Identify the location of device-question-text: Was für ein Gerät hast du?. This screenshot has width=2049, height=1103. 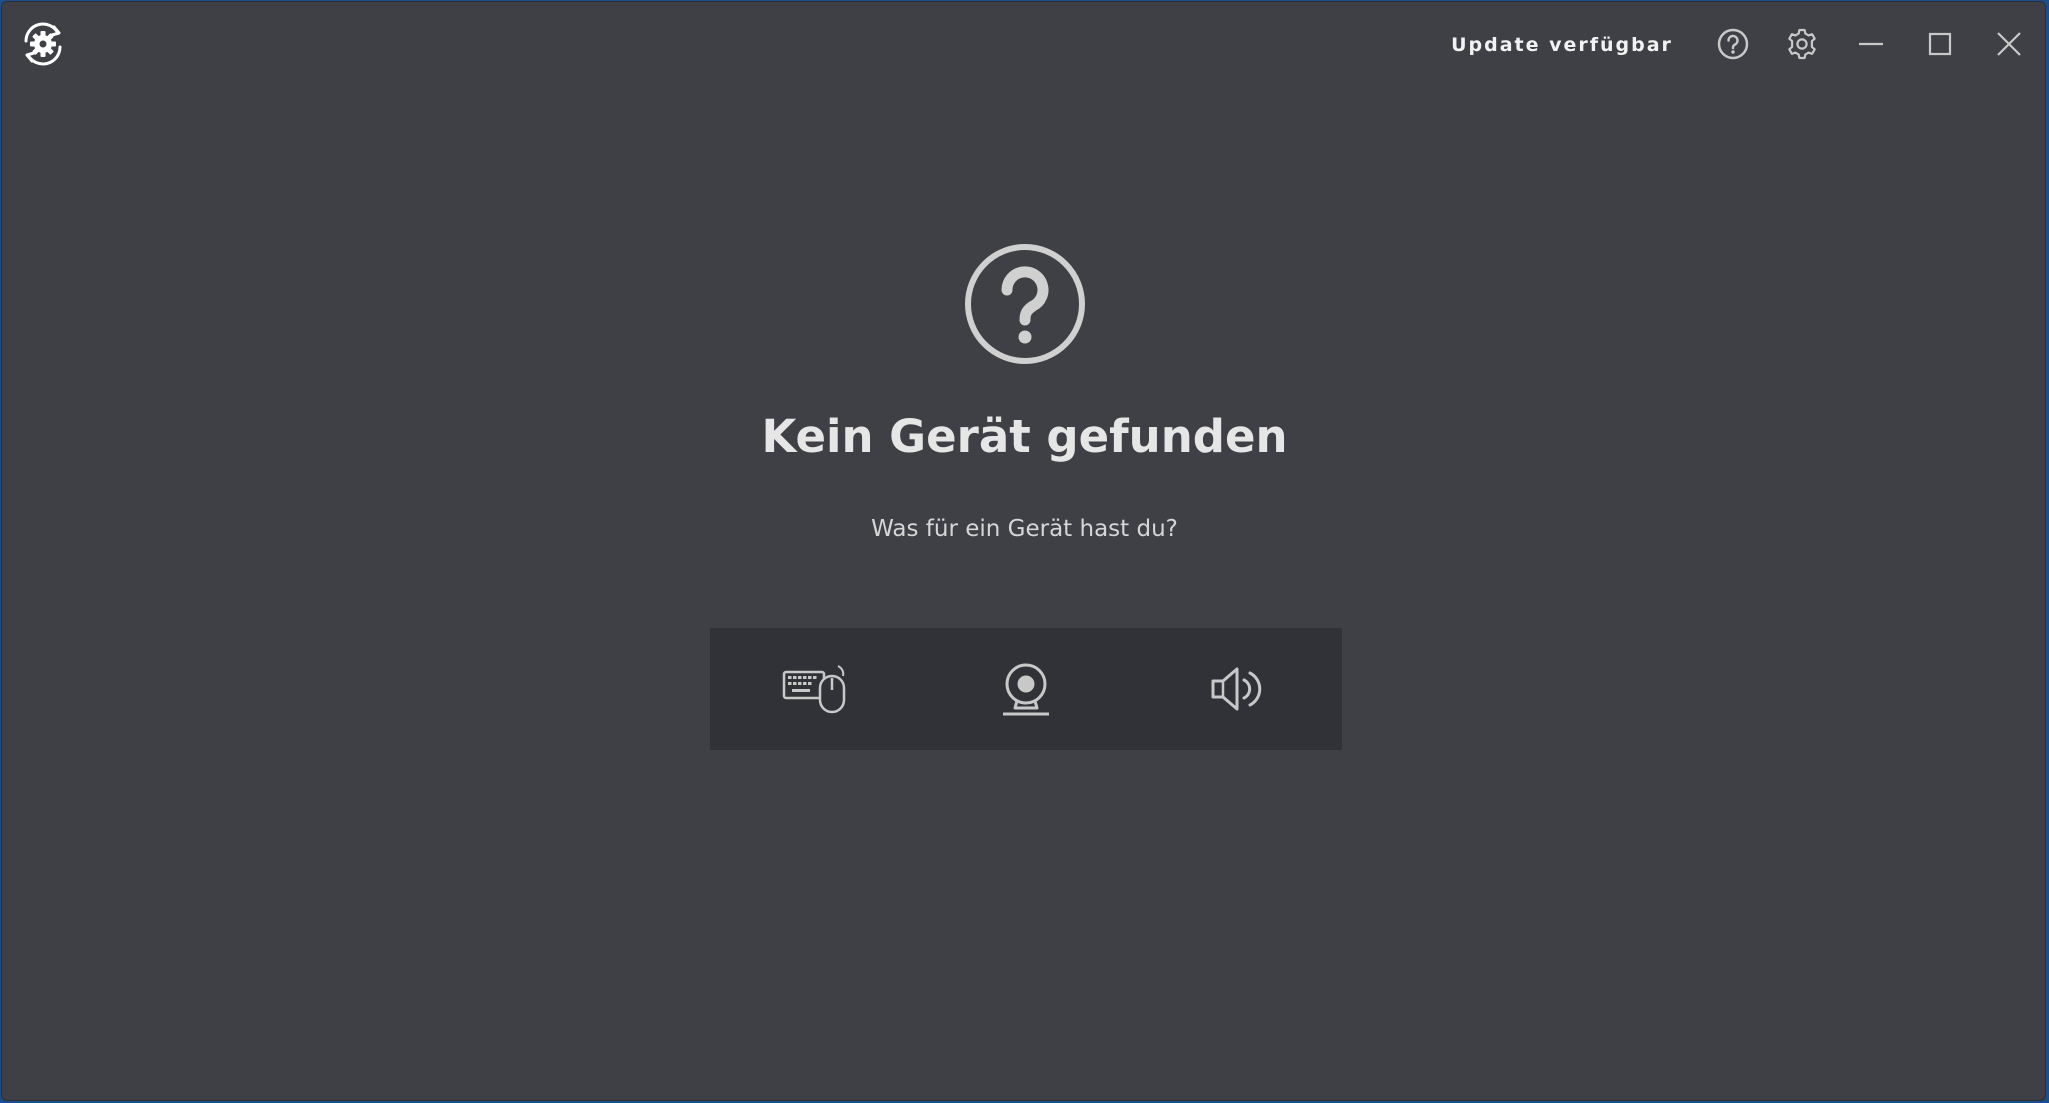
(1024, 529).